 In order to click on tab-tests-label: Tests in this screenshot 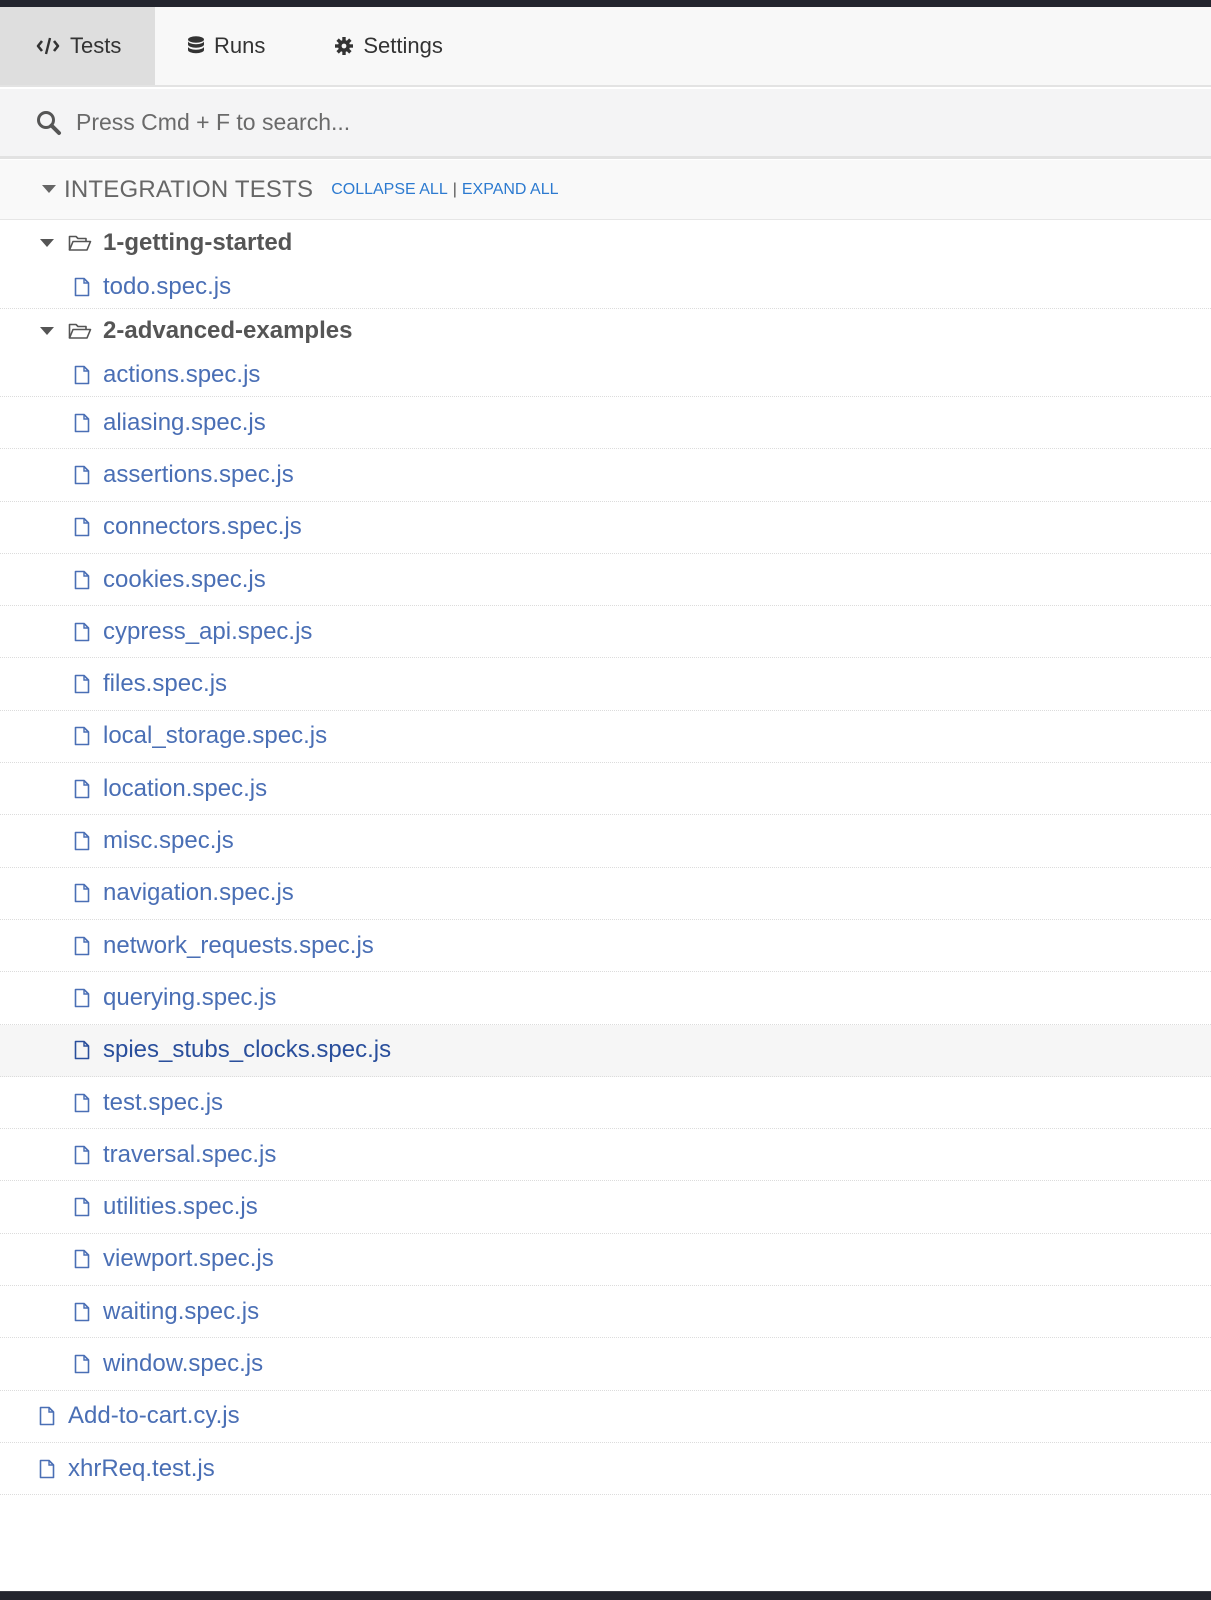, I will do `click(96, 45)`.